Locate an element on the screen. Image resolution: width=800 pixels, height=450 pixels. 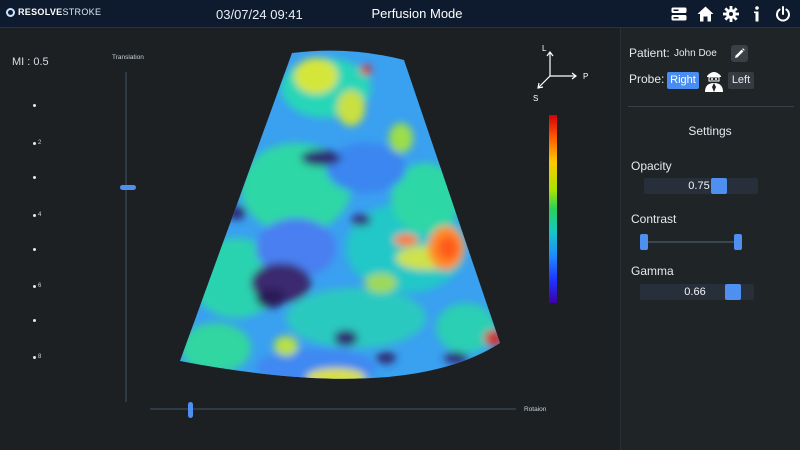
patient-name: John Doe is located at coordinates (695, 53).